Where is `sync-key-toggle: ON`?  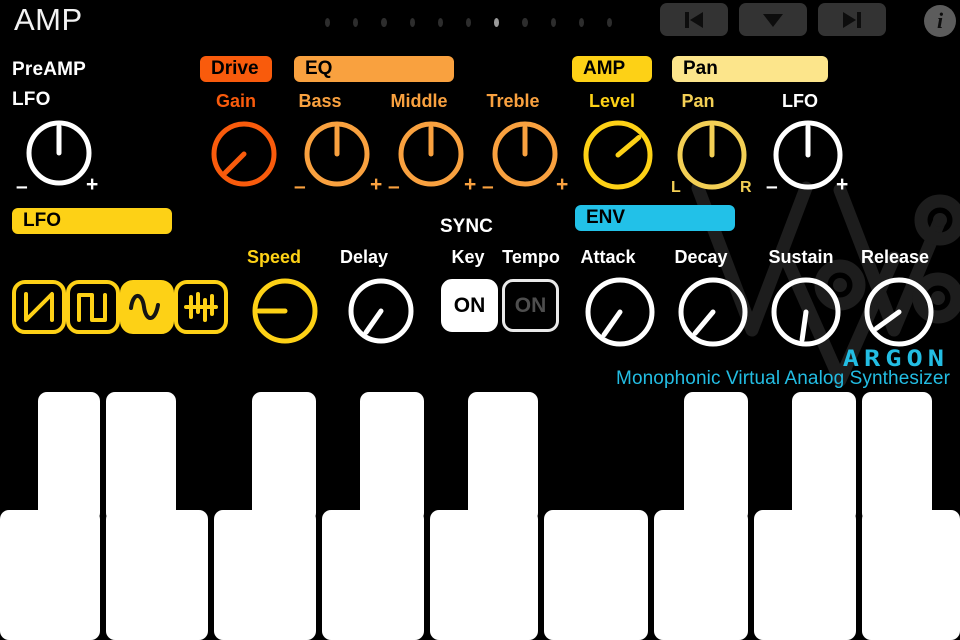
sync-key-toggle: ON is located at coordinates (469, 305).